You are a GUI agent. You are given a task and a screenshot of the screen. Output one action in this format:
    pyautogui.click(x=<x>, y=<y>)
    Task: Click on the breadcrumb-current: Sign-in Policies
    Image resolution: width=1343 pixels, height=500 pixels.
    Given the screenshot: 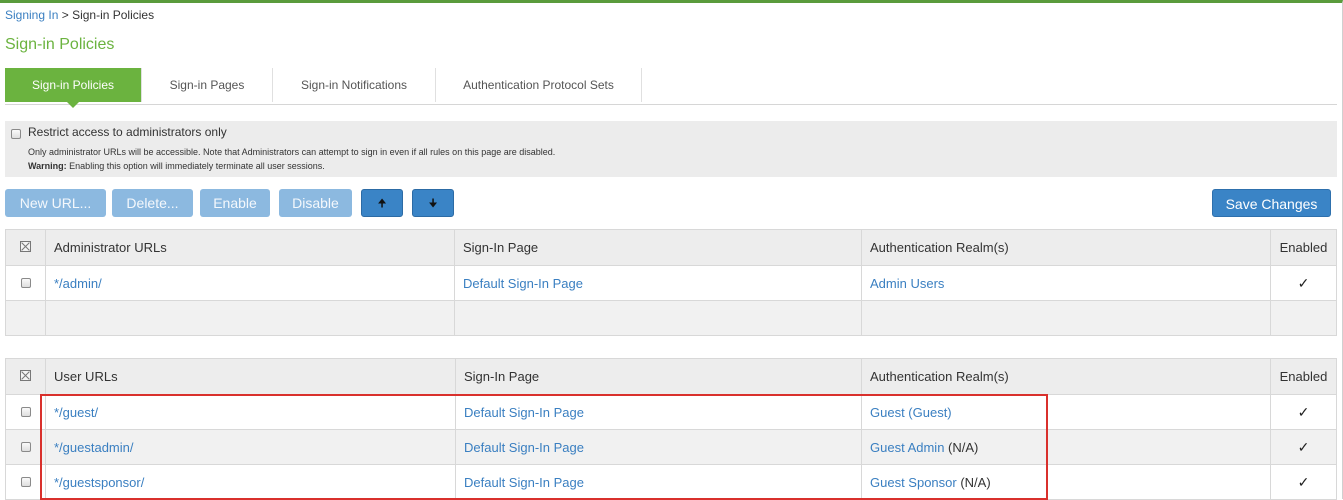 What is the action you would take?
    pyautogui.click(x=113, y=15)
    